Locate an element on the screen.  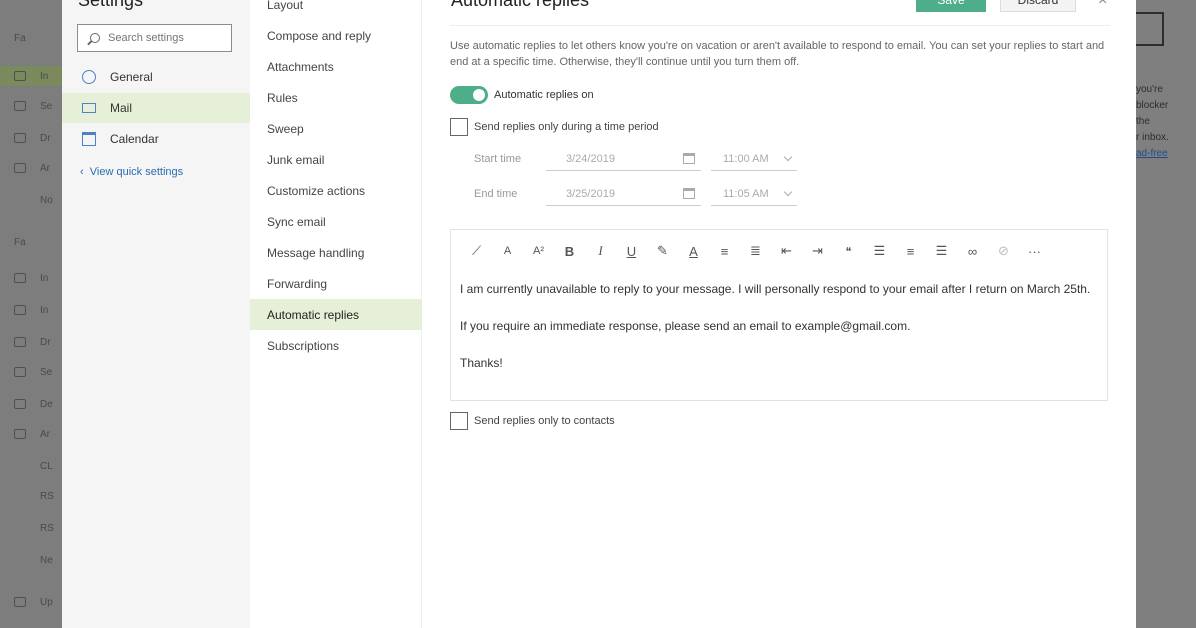
start-time-label: Start time is located at coordinates (498, 159).